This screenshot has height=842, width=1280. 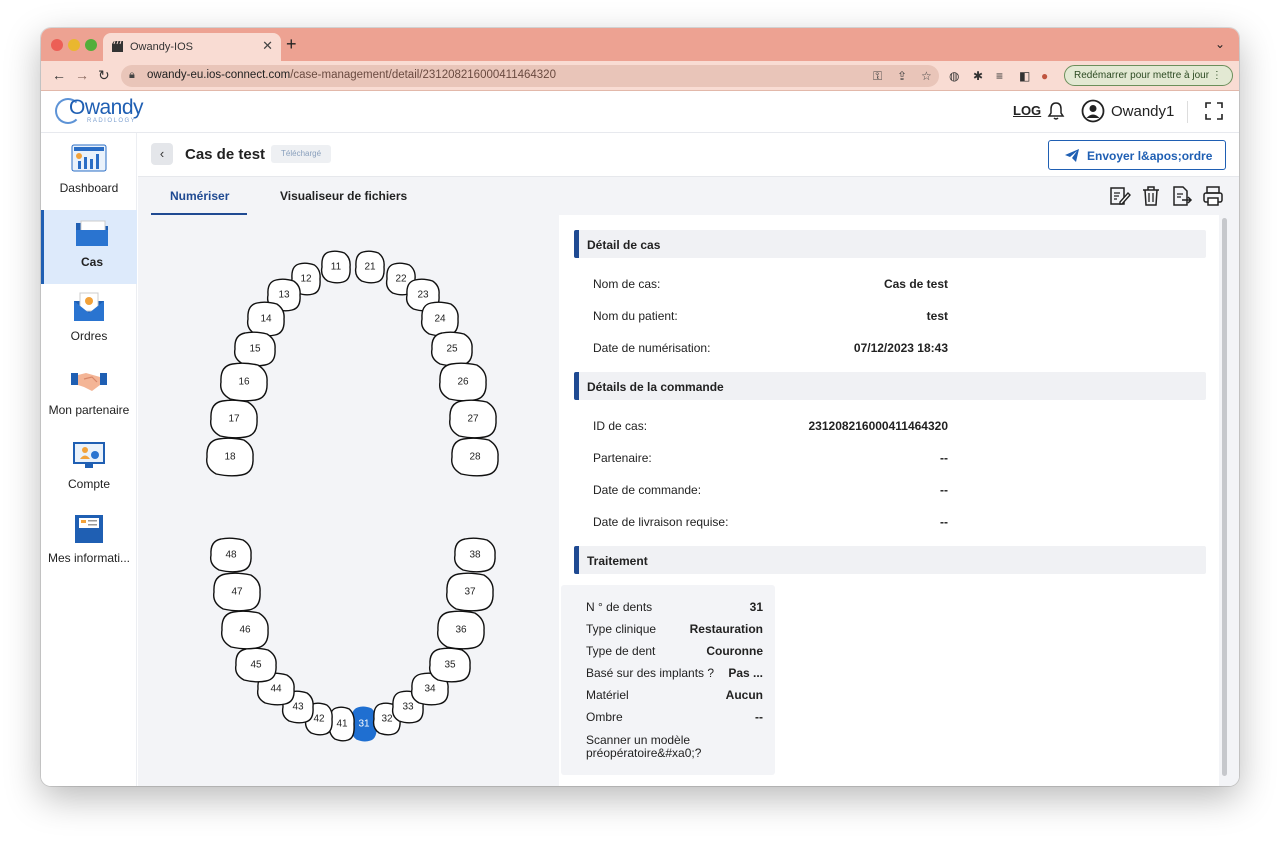 I want to click on tooth-36: 36, so click(x=461, y=630).